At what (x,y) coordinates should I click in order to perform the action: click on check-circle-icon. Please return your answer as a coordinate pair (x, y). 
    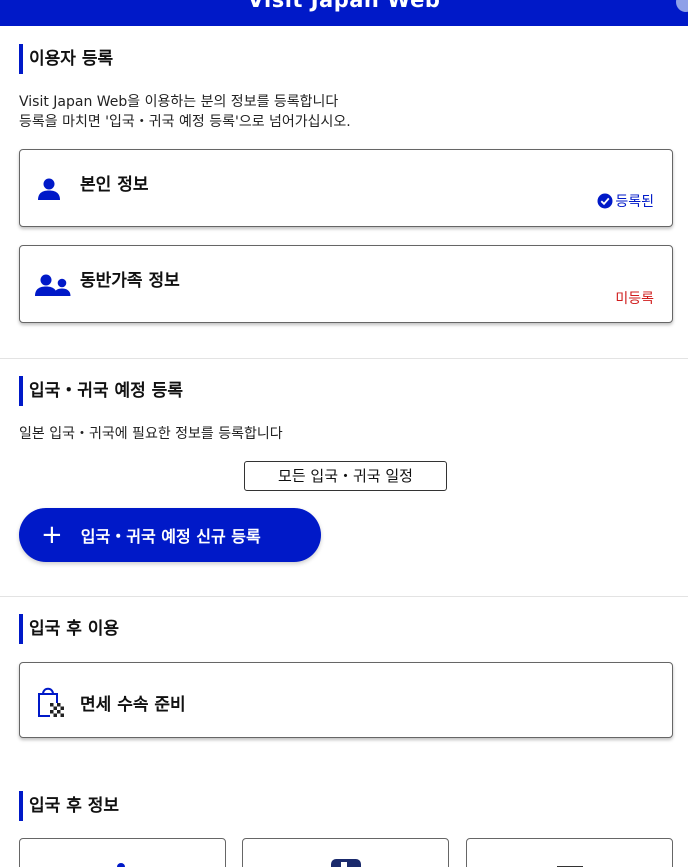
    Looking at the image, I should click on (605, 201).